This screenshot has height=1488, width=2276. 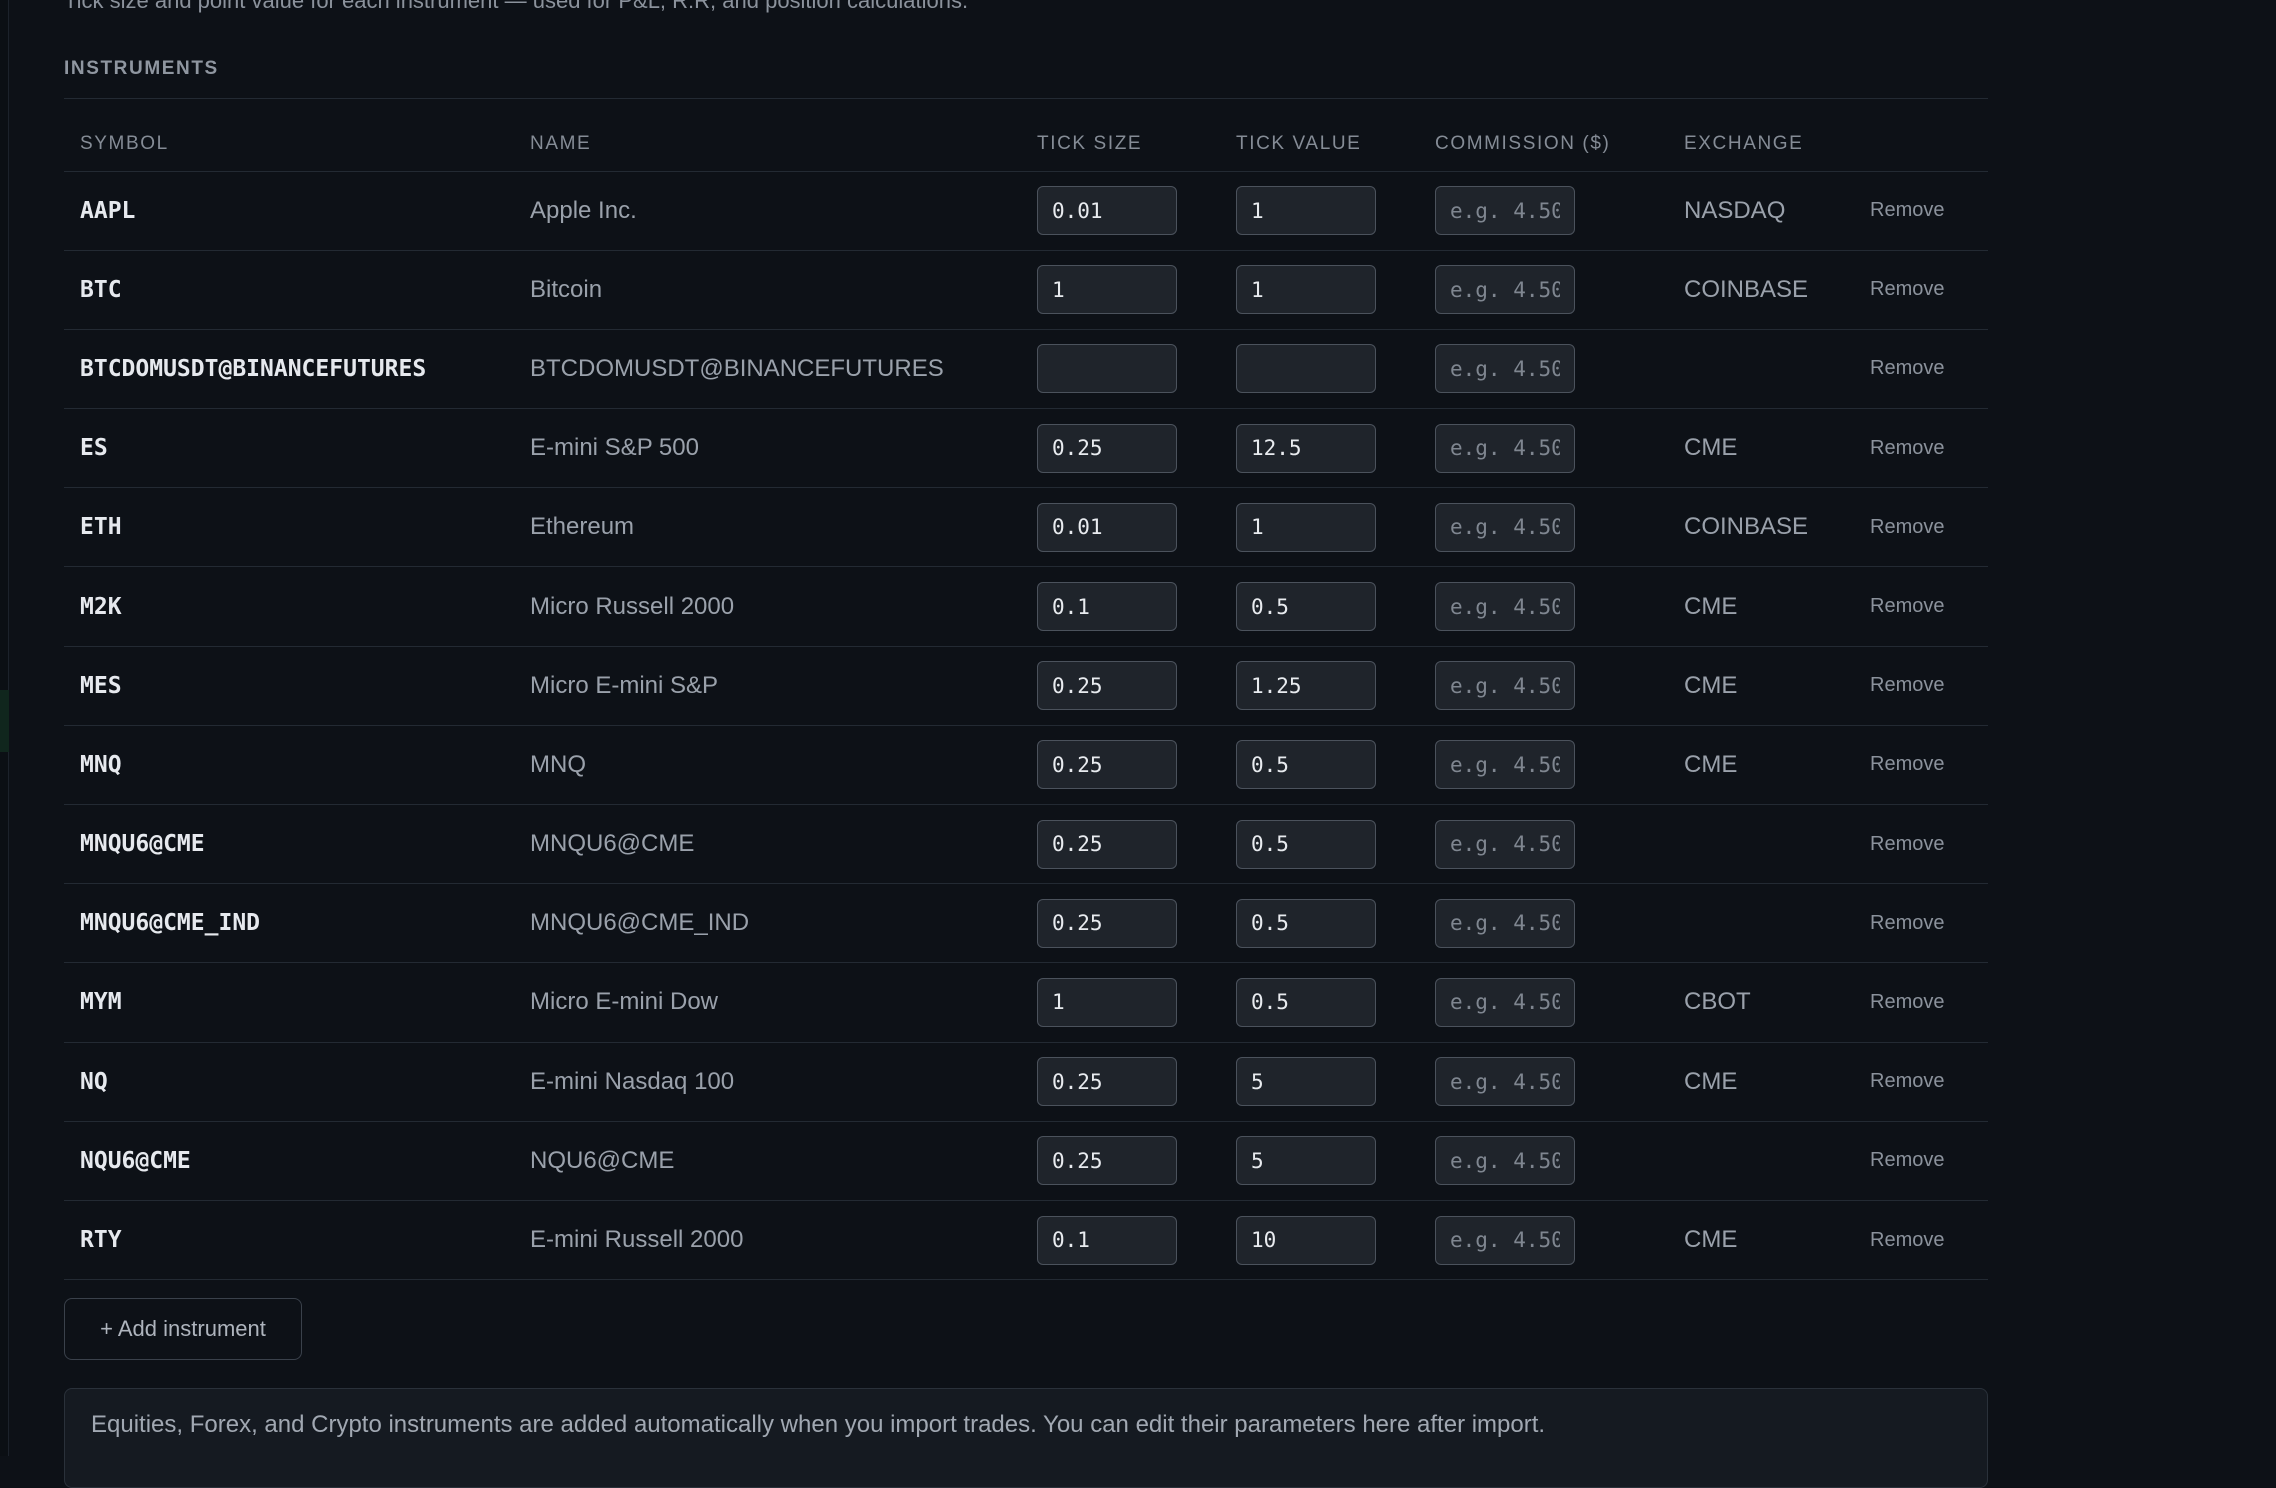 What do you see at coordinates (767, 290) in the screenshot?
I see `cell-name: Bitcoin` at bounding box center [767, 290].